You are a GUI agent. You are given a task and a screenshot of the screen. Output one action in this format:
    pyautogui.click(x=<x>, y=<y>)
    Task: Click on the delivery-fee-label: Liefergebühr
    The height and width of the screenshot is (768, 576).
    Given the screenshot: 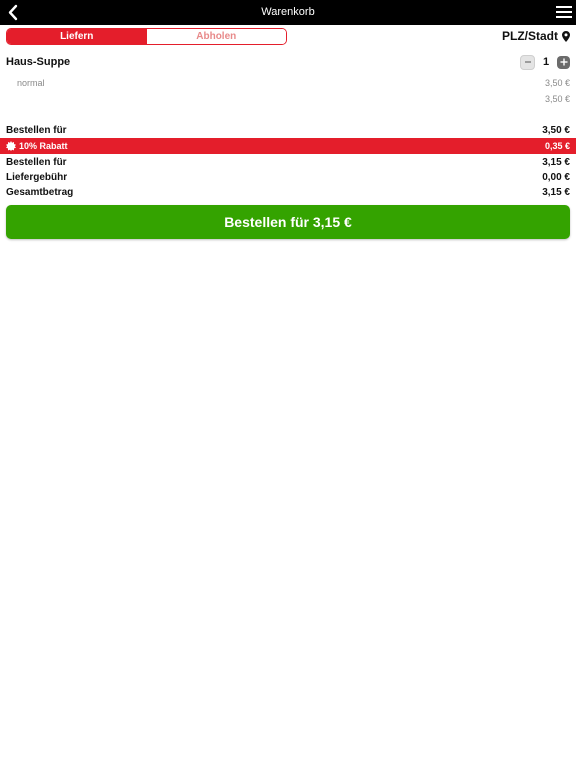 What is the action you would take?
    pyautogui.click(x=37, y=177)
    